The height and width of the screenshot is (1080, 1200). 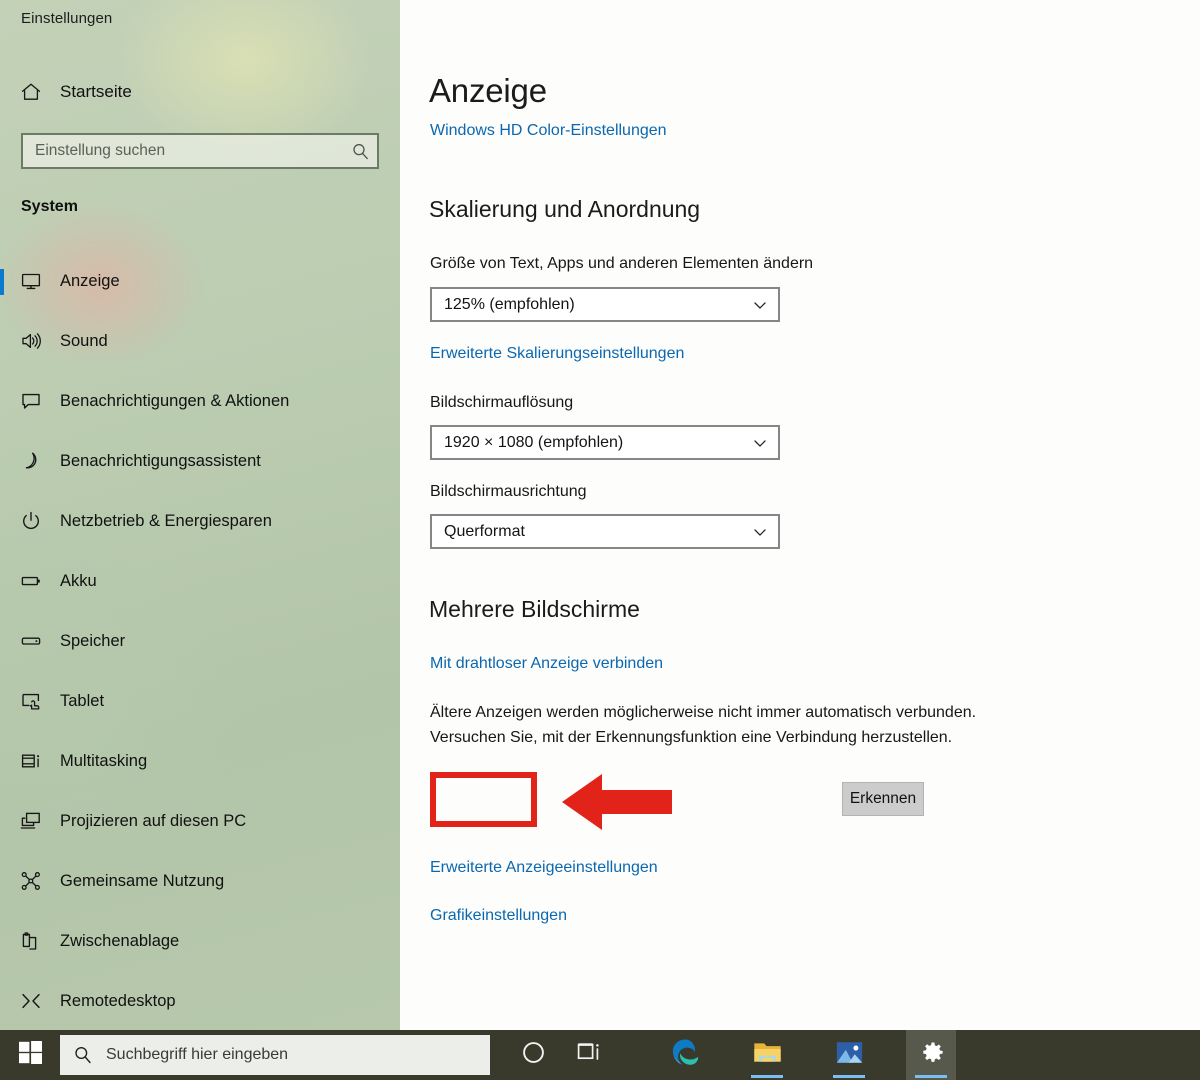 I want to click on moon-icon, so click(x=31, y=461).